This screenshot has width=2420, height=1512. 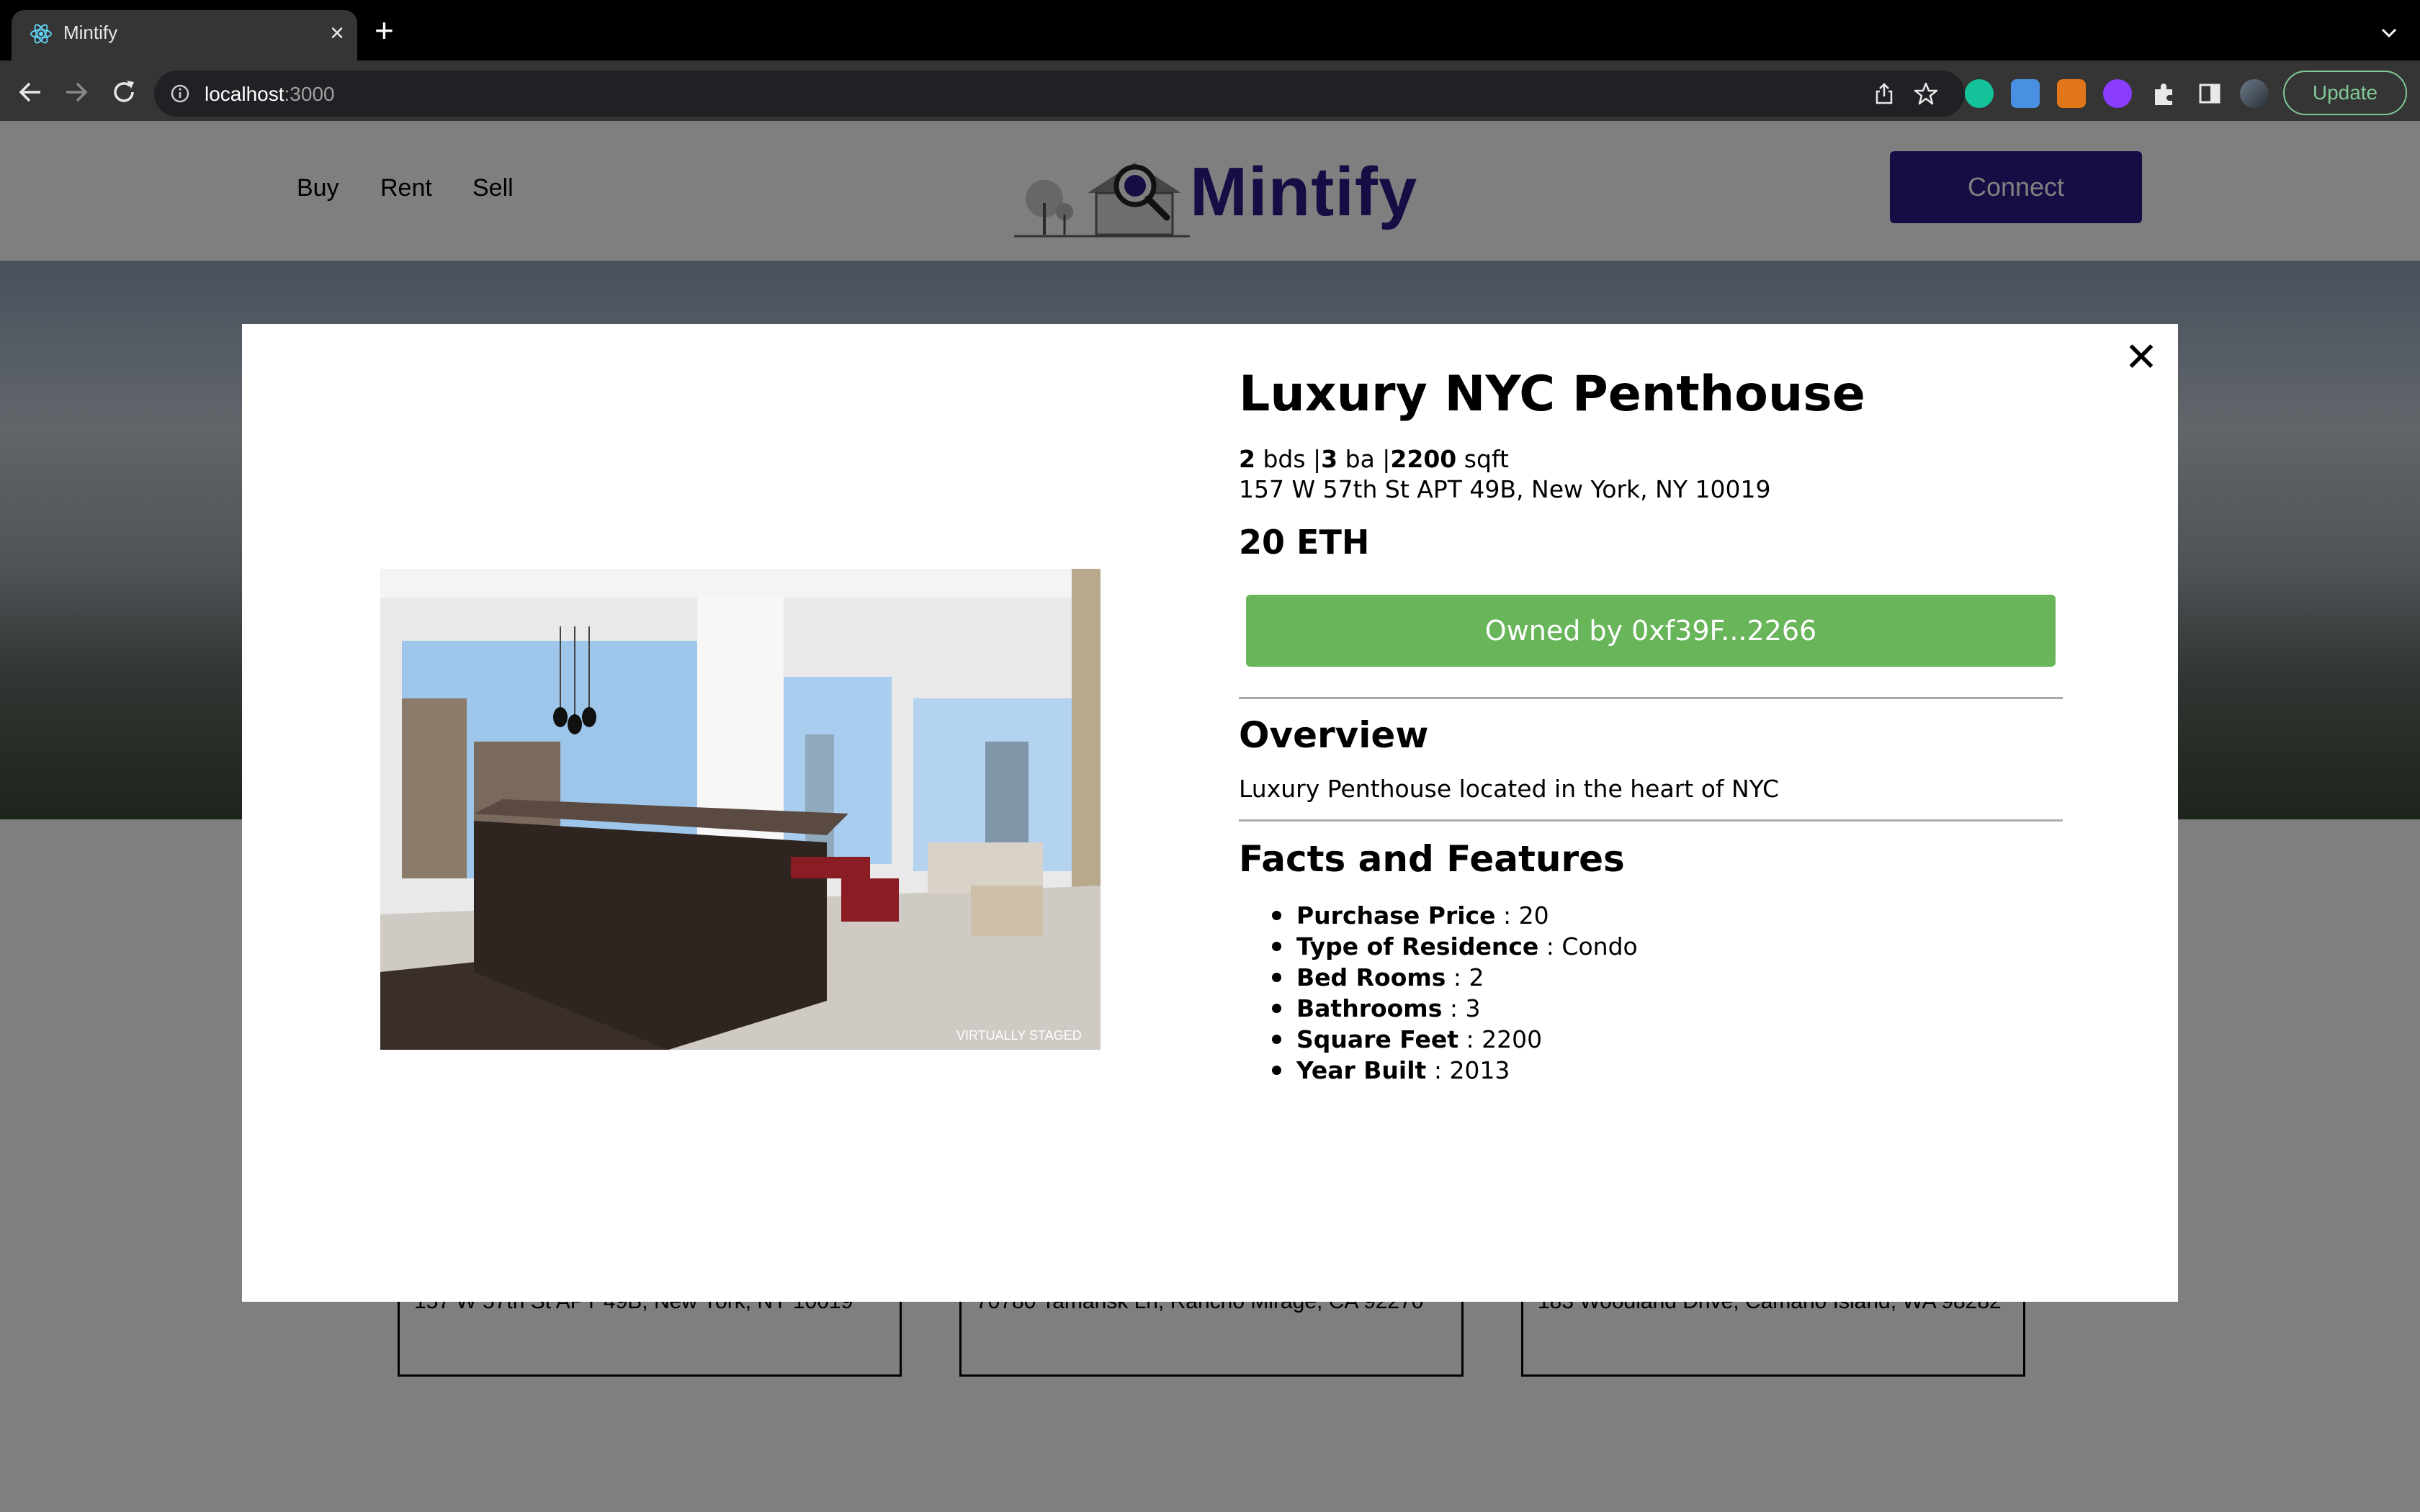 What do you see at coordinates (1247, 459) in the screenshot?
I see `beds-value: 2` at bounding box center [1247, 459].